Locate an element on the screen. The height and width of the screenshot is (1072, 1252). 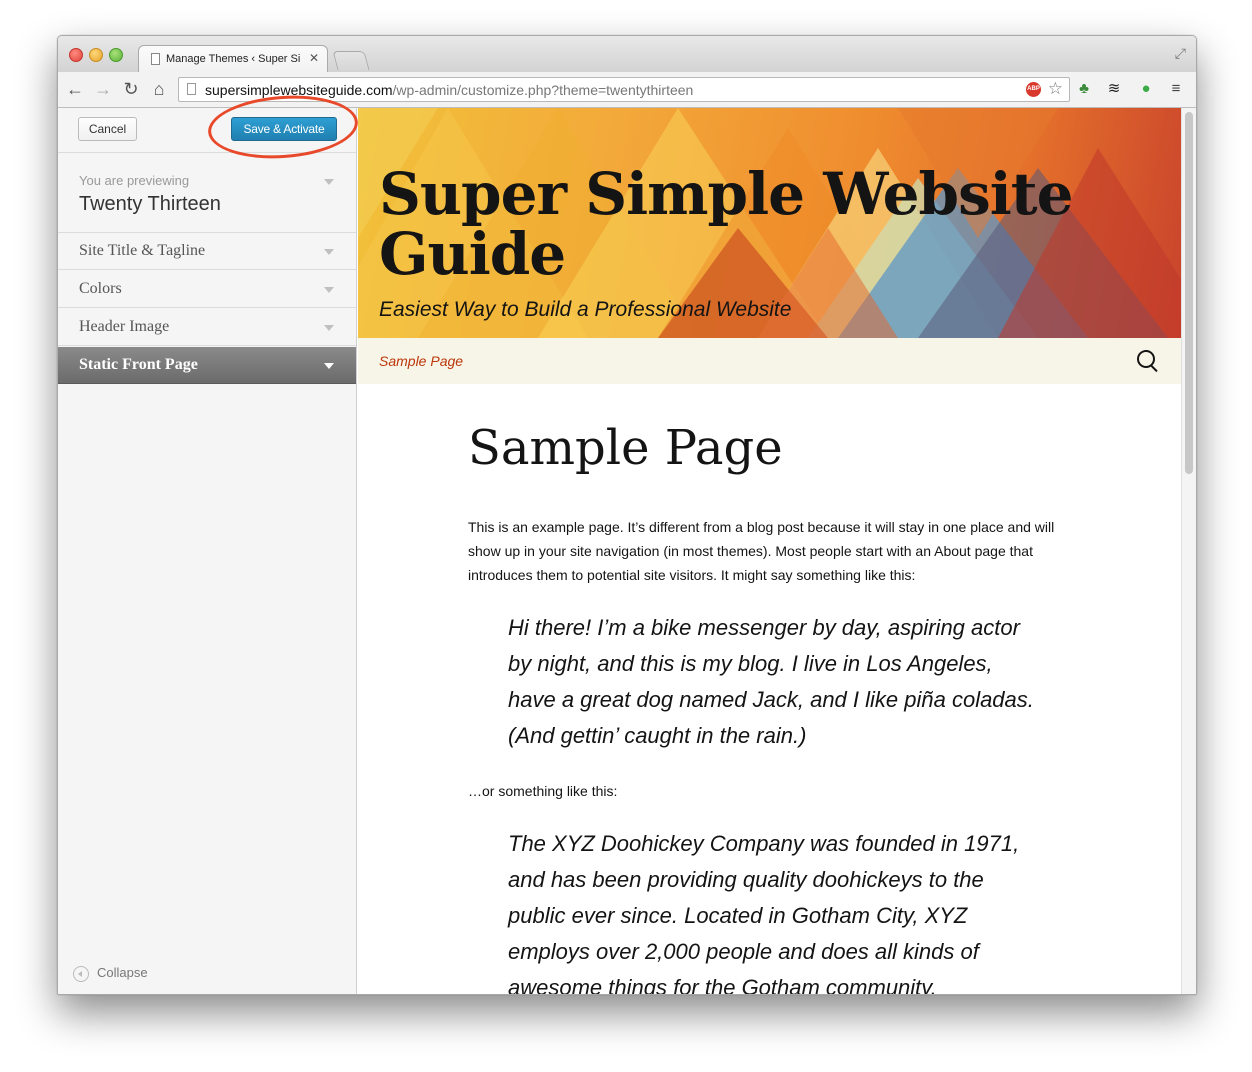
minimize-window-button is located at coordinates (96, 55).